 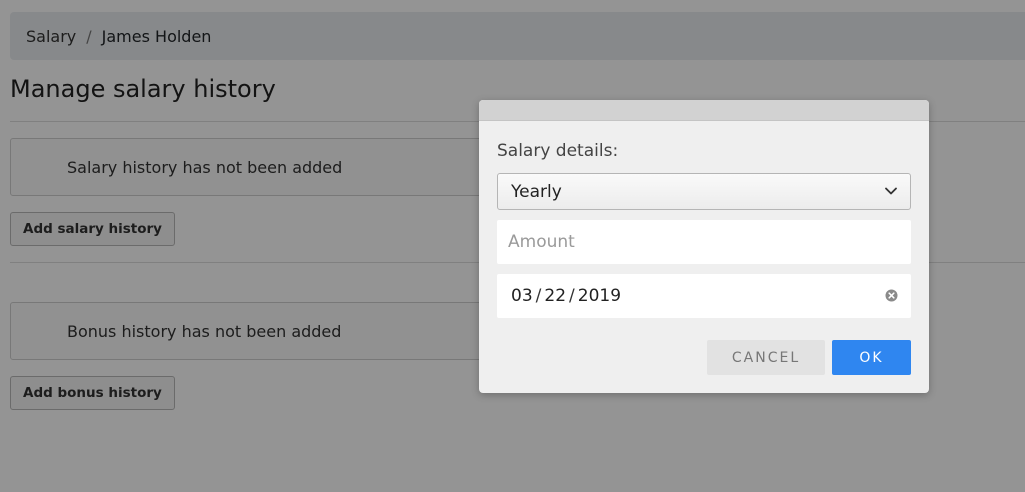 What do you see at coordinates (536, 191) in the screenshot?
I see `salary-frequency-selected: Yearly` at bounding box center [536, 191].